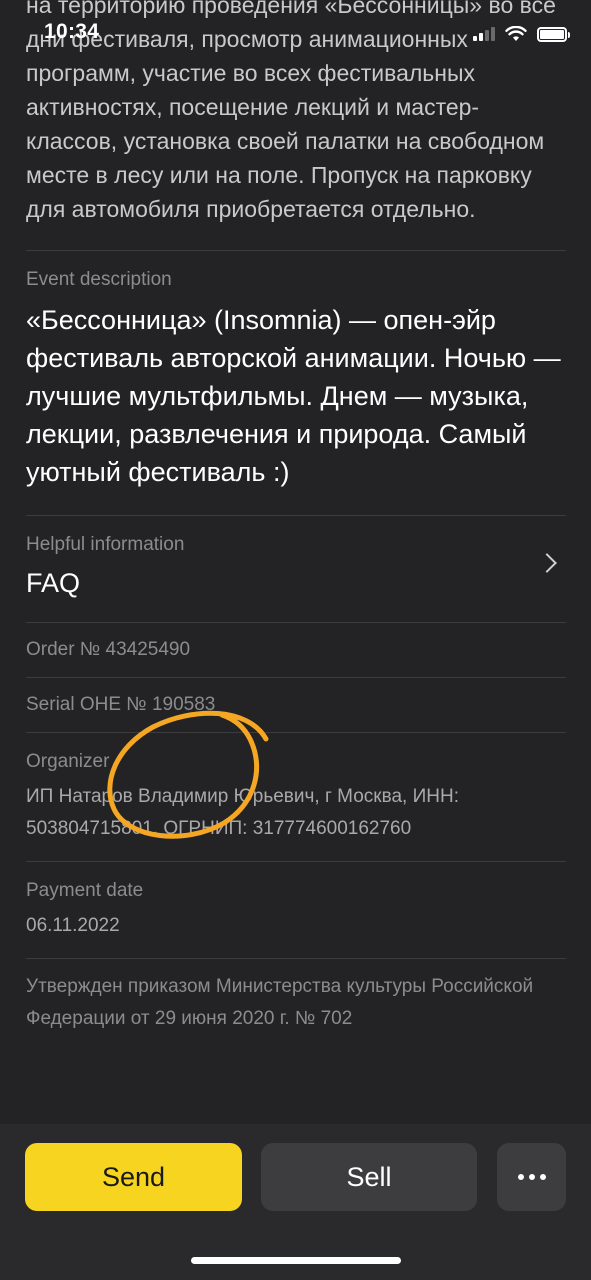 The width and height of the screenshot is (591, 1280). I want to click on payment-date-value: 06.11.2022, so click(73, 925).